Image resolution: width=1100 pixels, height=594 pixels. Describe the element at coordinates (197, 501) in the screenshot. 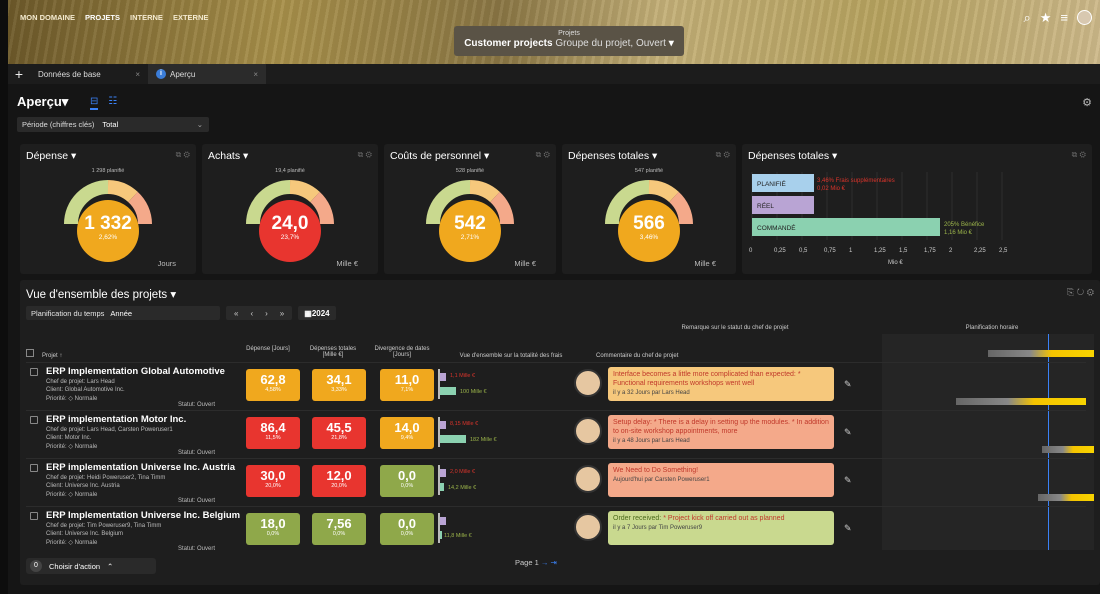

I see `project-status: Statut: Ouvert` at that location.